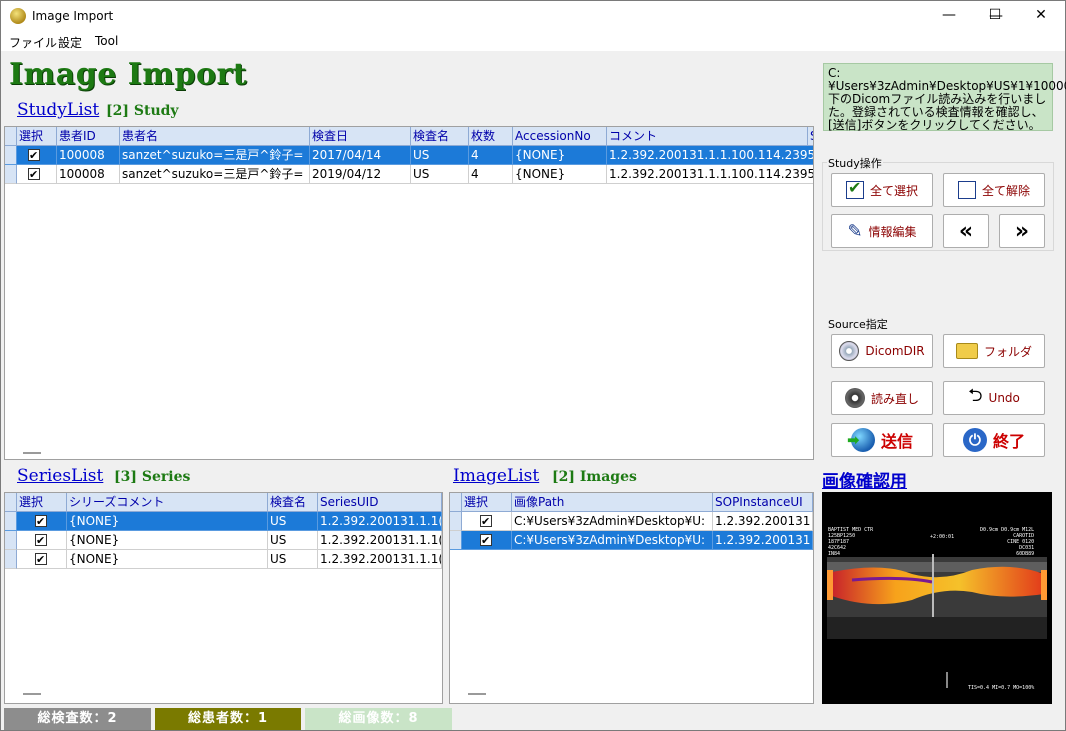 This screenshot has width=1066, height=731. I want to click on col-patient-id: 患者ID, so click(88, 136).